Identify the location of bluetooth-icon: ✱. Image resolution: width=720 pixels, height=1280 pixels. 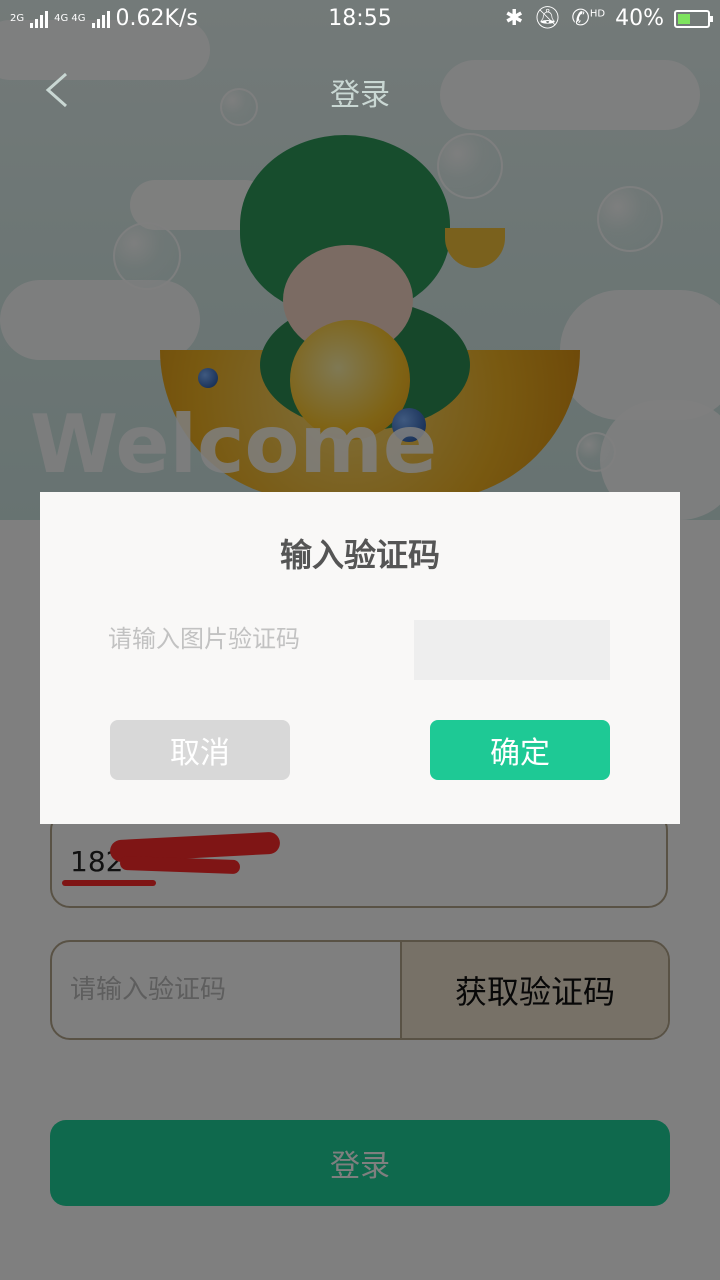
(514, 18).